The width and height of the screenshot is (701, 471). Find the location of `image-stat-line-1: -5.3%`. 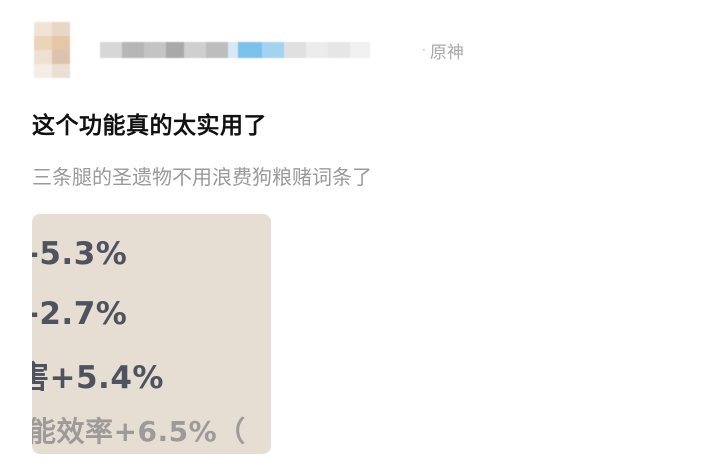

image-stat-line-1: -5.3% is located at coordinates (80, 254).